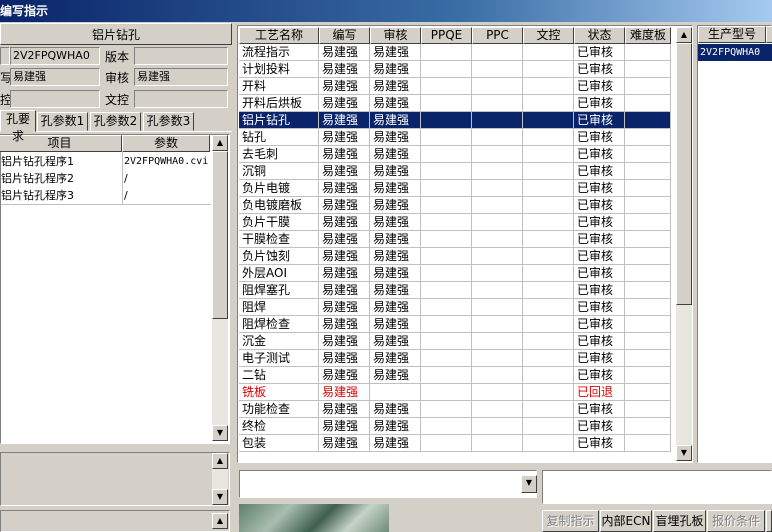 The width and height of the screenshot is (772, 532). Describe the element at coordinates (679, 521) in the screenshot. I see `blind-buried-via-button: 盲埋孔板` at that location.